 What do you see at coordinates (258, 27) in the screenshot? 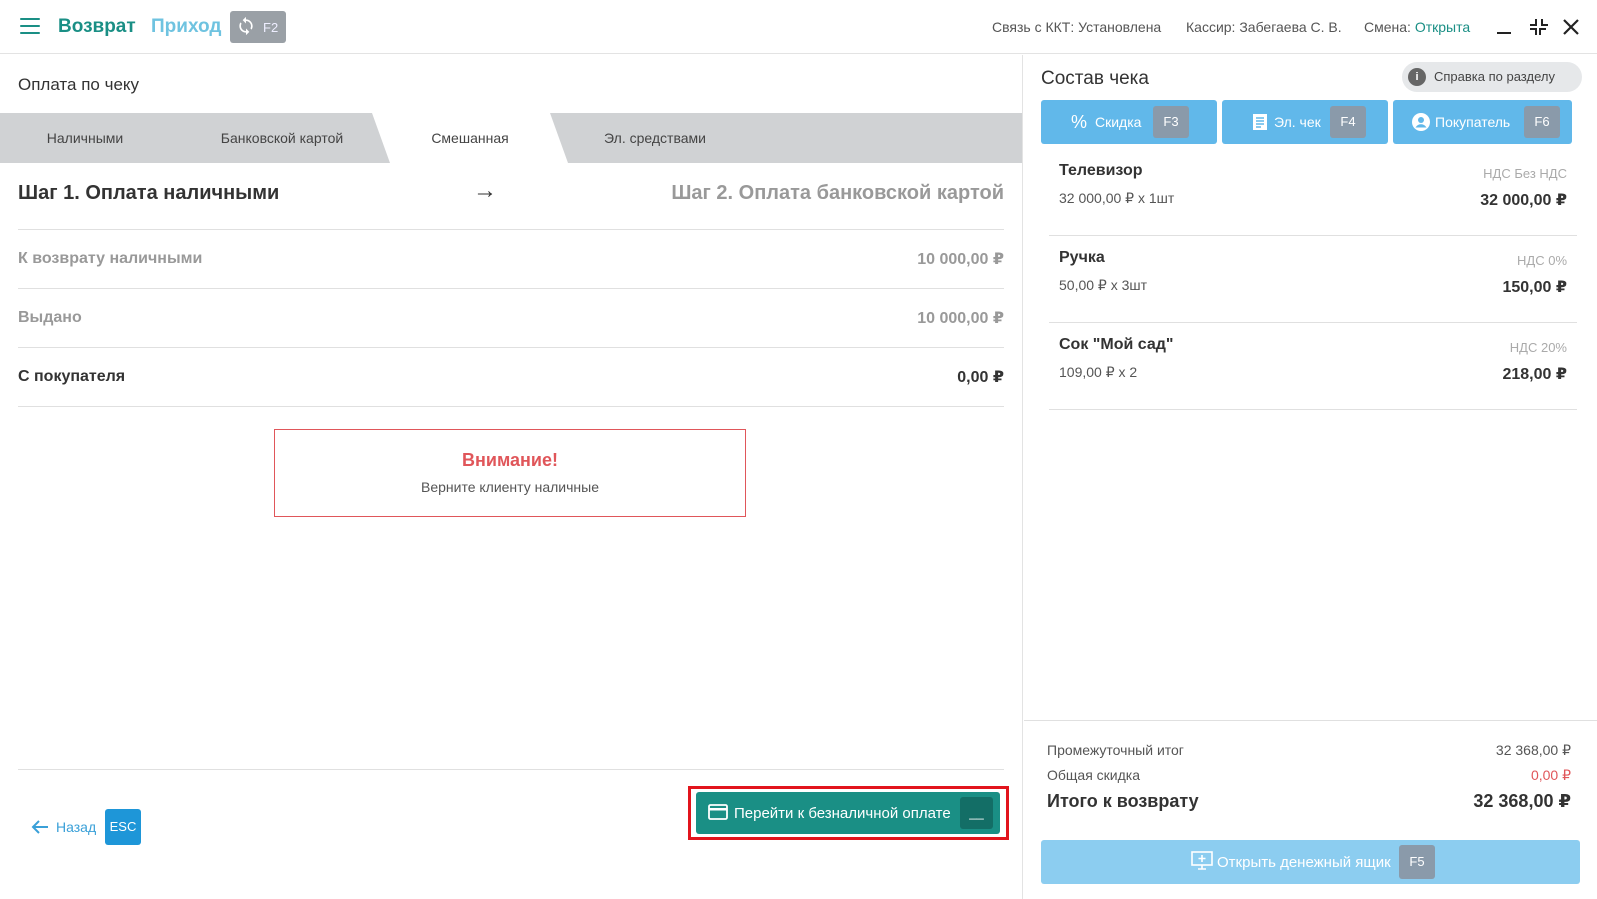
I see `switch-mode-button: F2` at bounding box center [258, 27].